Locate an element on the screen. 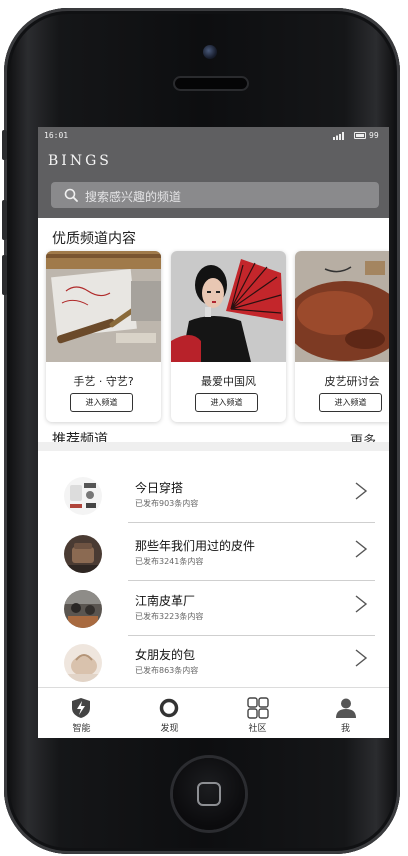 The image size is (408, 856). bottom-tab-bar: 智能 发现 社区 我 is located at coordinates (213, 712).